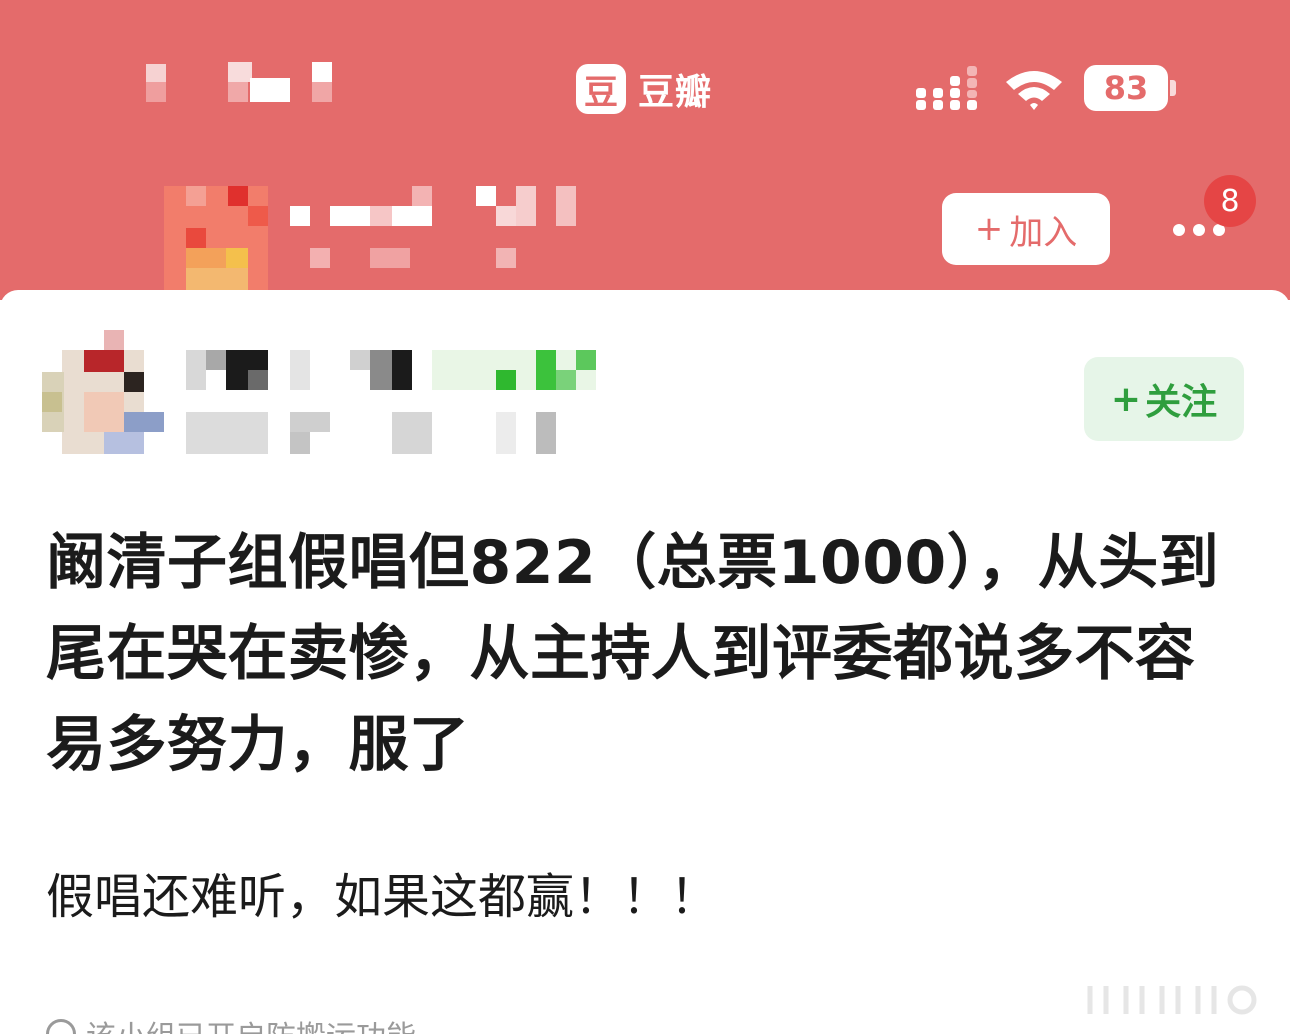  I want to click on post-body: 假唱还难听，如果这都赢！！！, so click(382, 897).